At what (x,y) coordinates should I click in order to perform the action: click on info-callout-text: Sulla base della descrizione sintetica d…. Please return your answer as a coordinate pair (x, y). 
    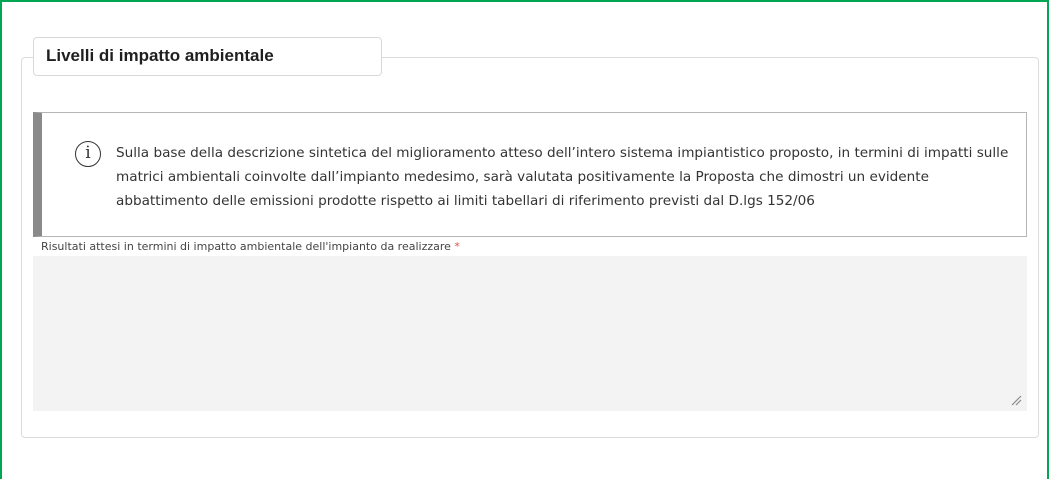
    Looking at the image, I should click on (562, 177).